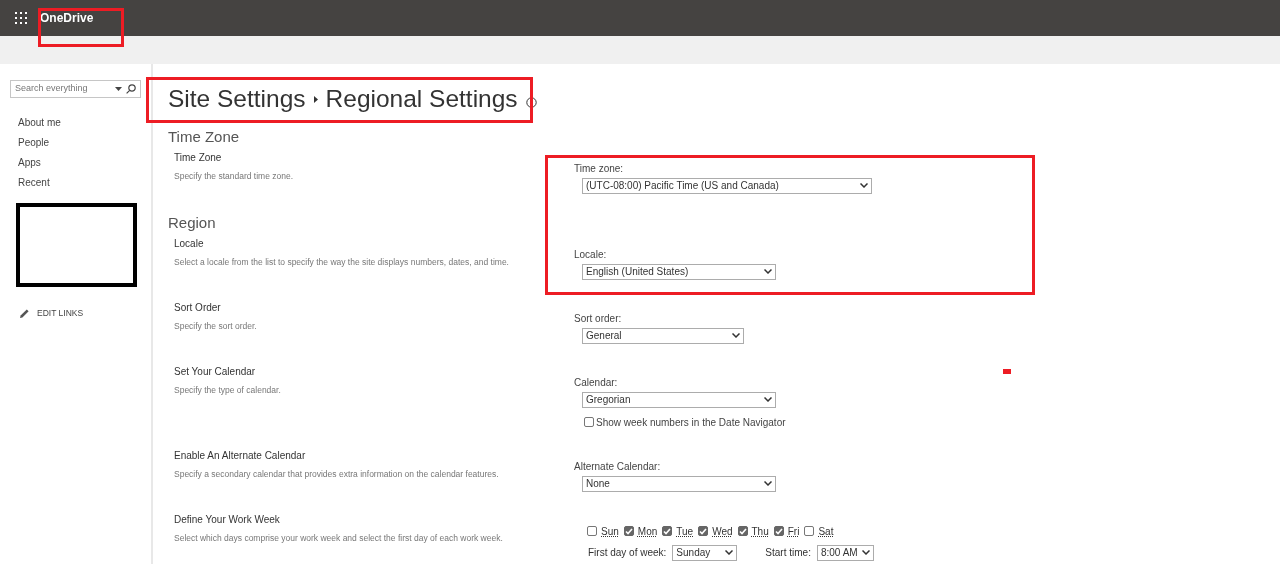 The image size is (1280, 564). Describe the element at coordinates (705, 552) in the screenshot. I see `dropdown: Sunday` at that location.